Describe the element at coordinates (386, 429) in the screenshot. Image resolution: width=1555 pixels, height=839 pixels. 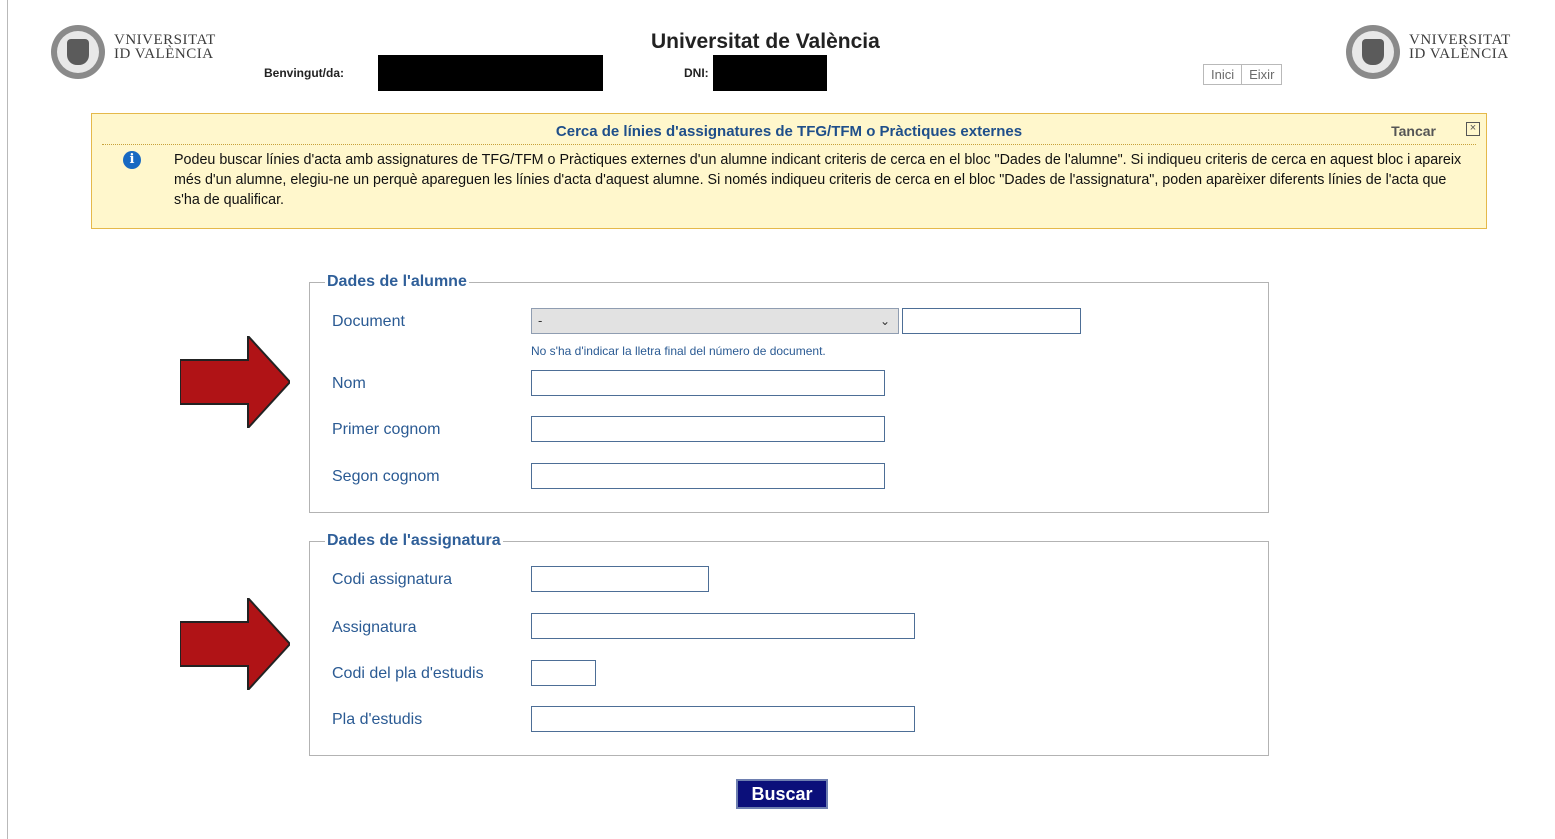
I see `primer-cognom-label: Primer cognom` at that location.